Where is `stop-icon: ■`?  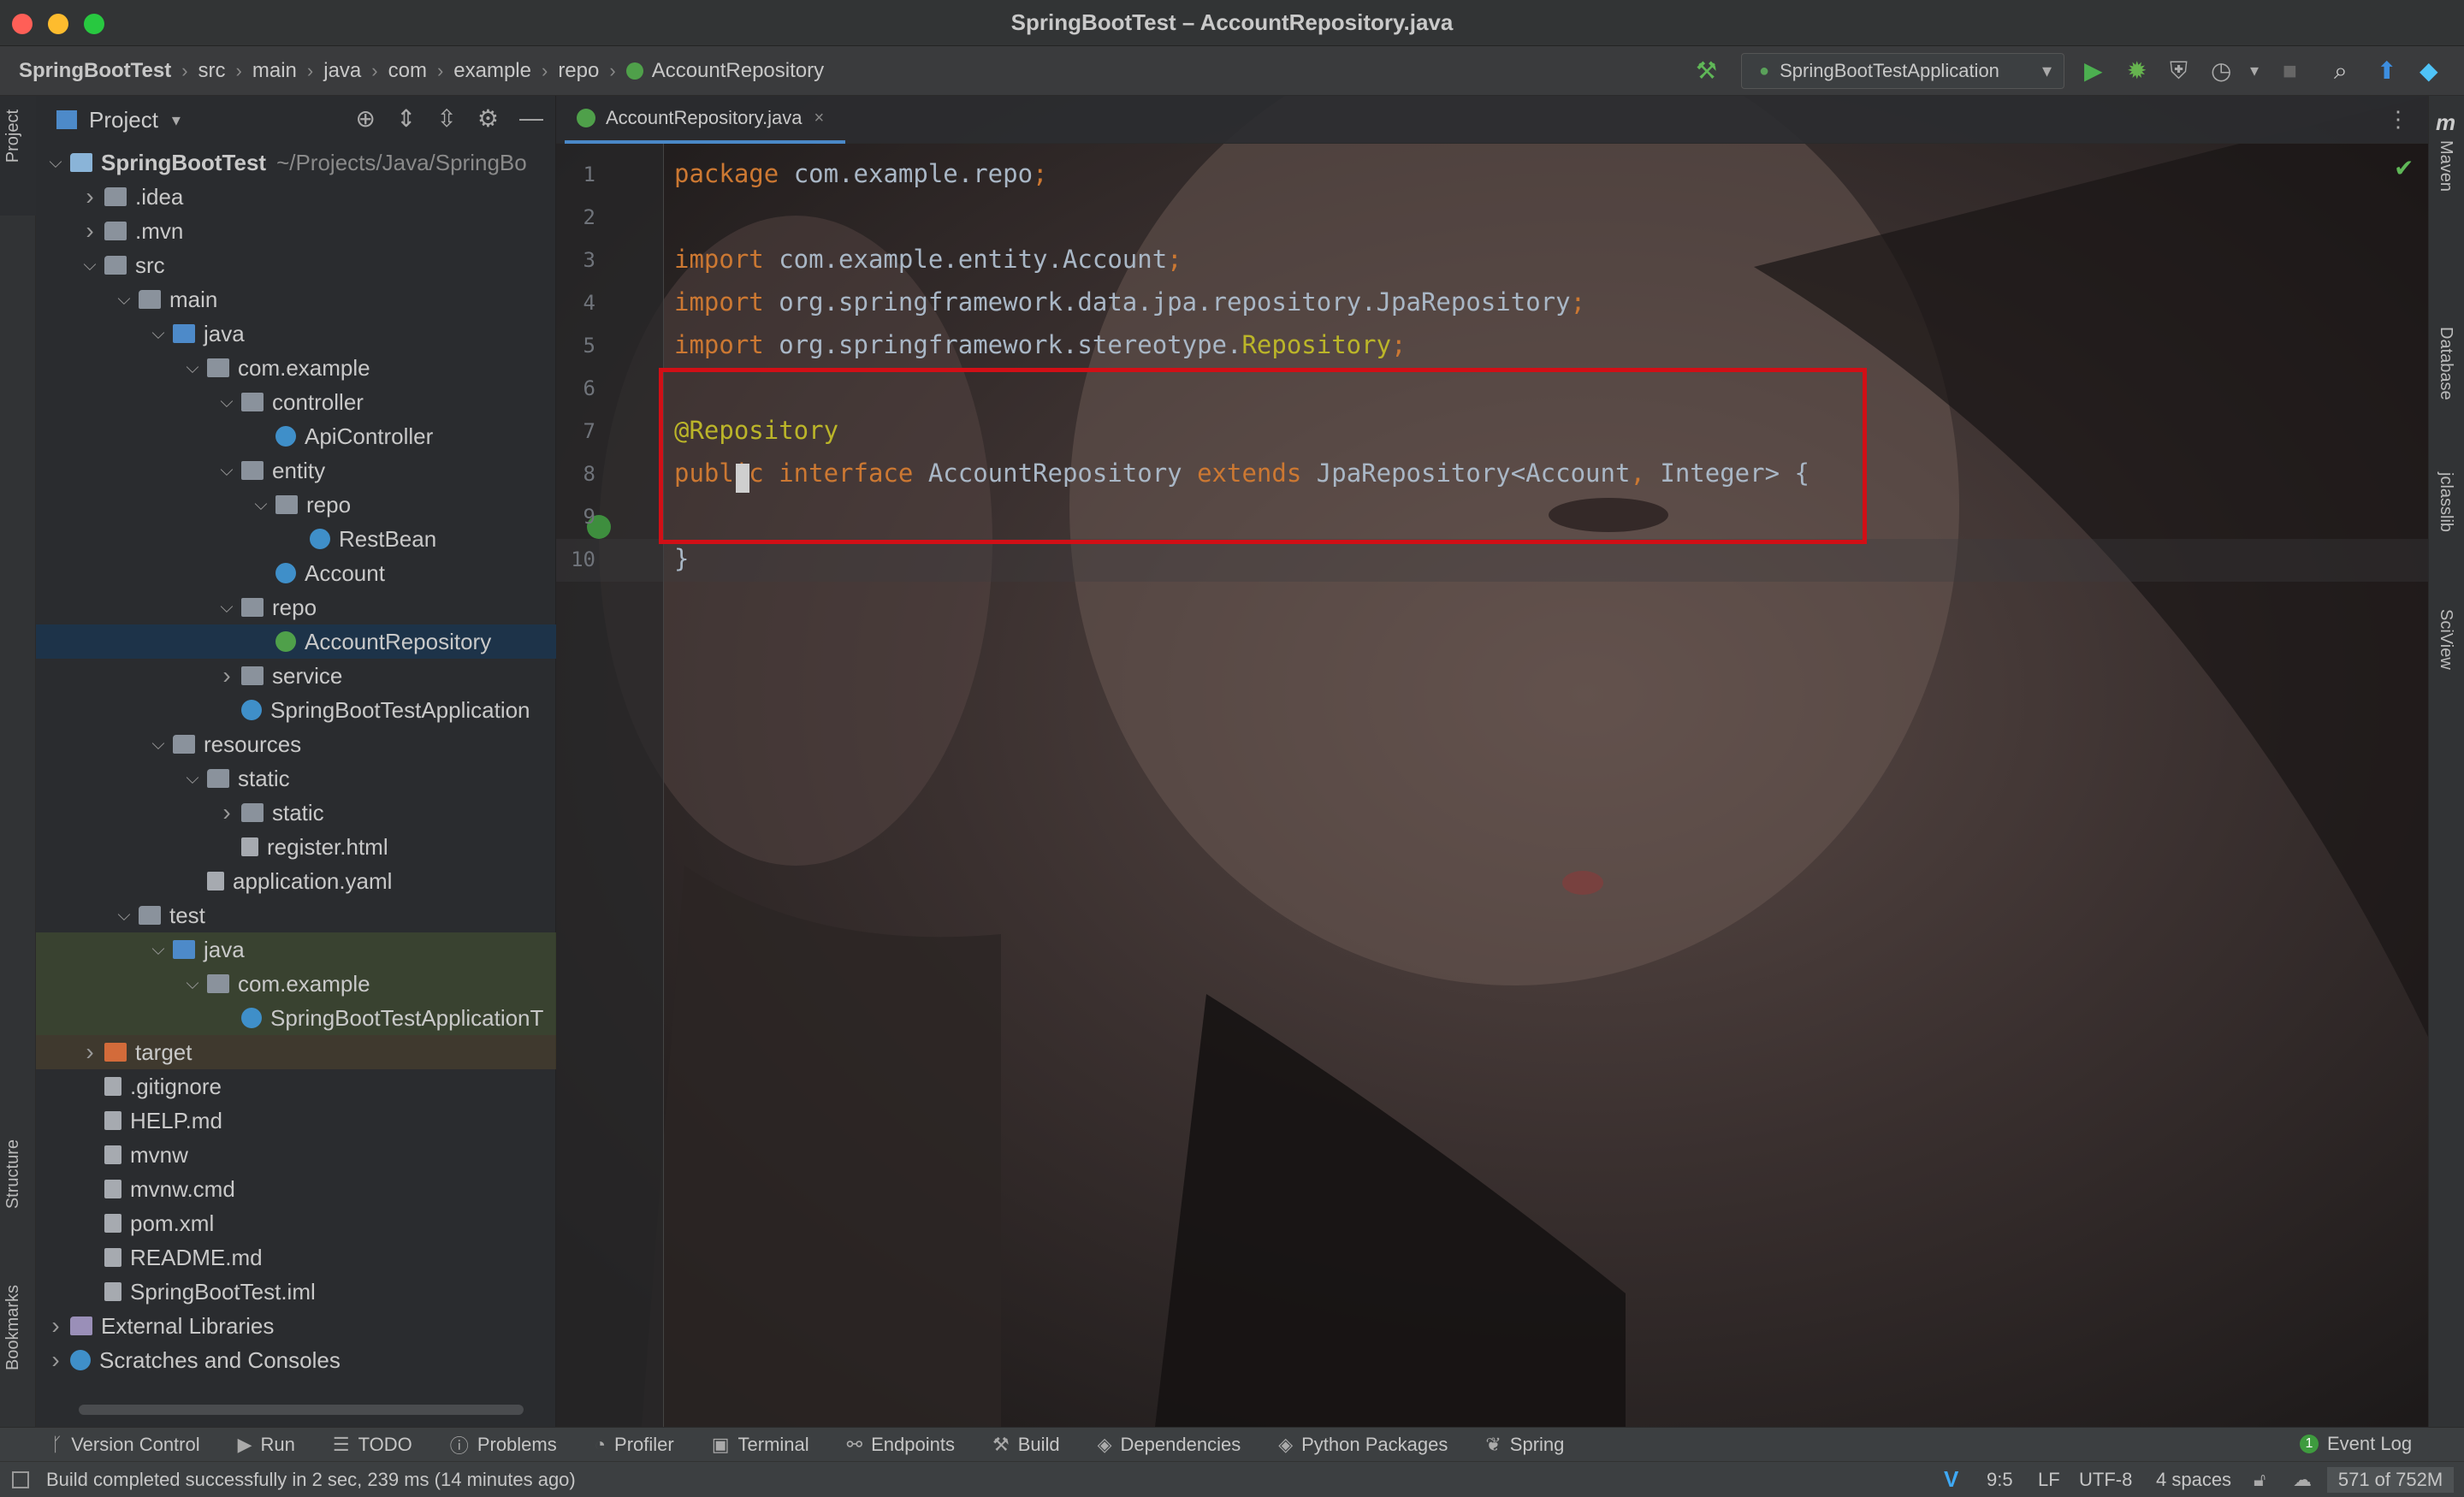 stop-icon: ■ is located at coordinates (2290, 71).